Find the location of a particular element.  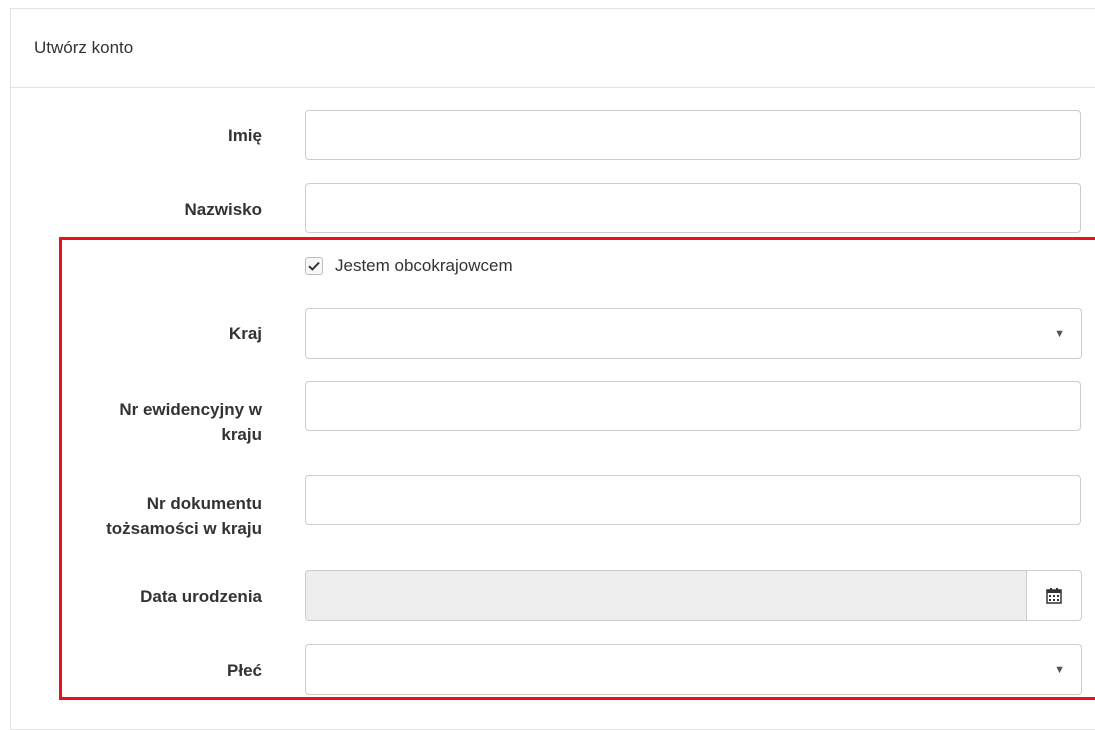

foreigner-checkbox-label: Jestem obcokrajowcem is located at coordinates (424, 265).